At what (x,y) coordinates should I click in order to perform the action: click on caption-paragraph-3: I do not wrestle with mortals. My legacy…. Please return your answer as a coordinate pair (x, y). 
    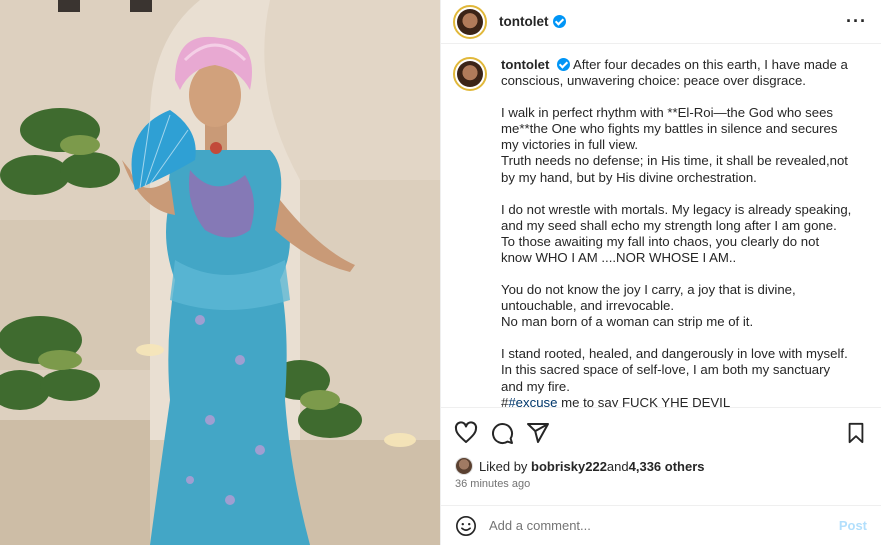
    Looking at the image, I should click on (676, 233).